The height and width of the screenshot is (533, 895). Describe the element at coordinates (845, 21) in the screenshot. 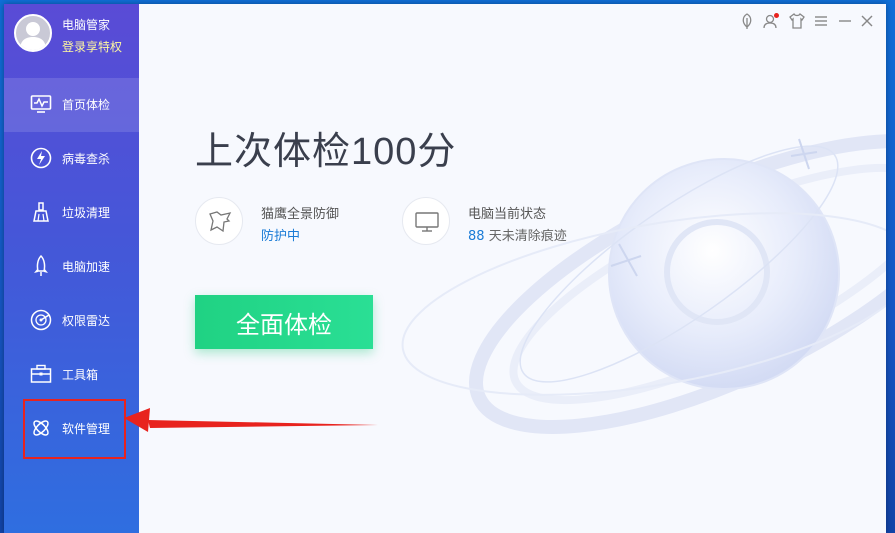

I see `minimize-icon` at that location.